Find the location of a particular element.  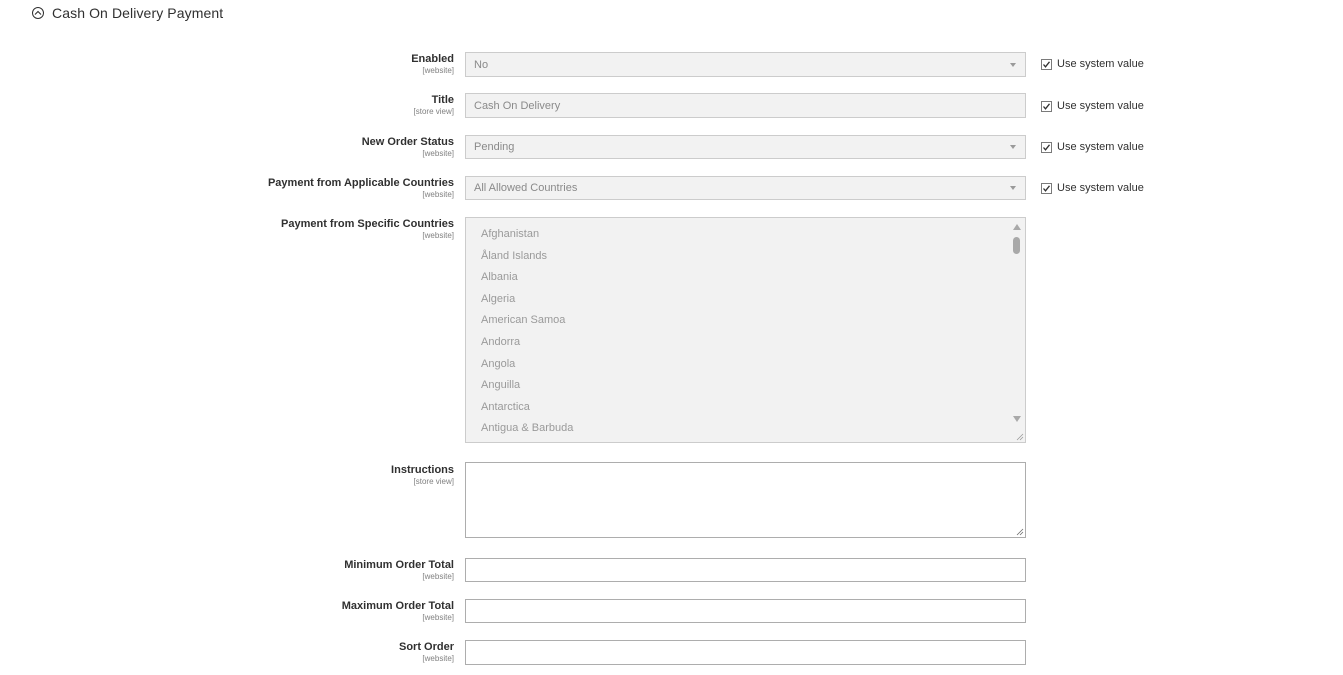

enabled-select-value: No is located at coordinates (481, 64).